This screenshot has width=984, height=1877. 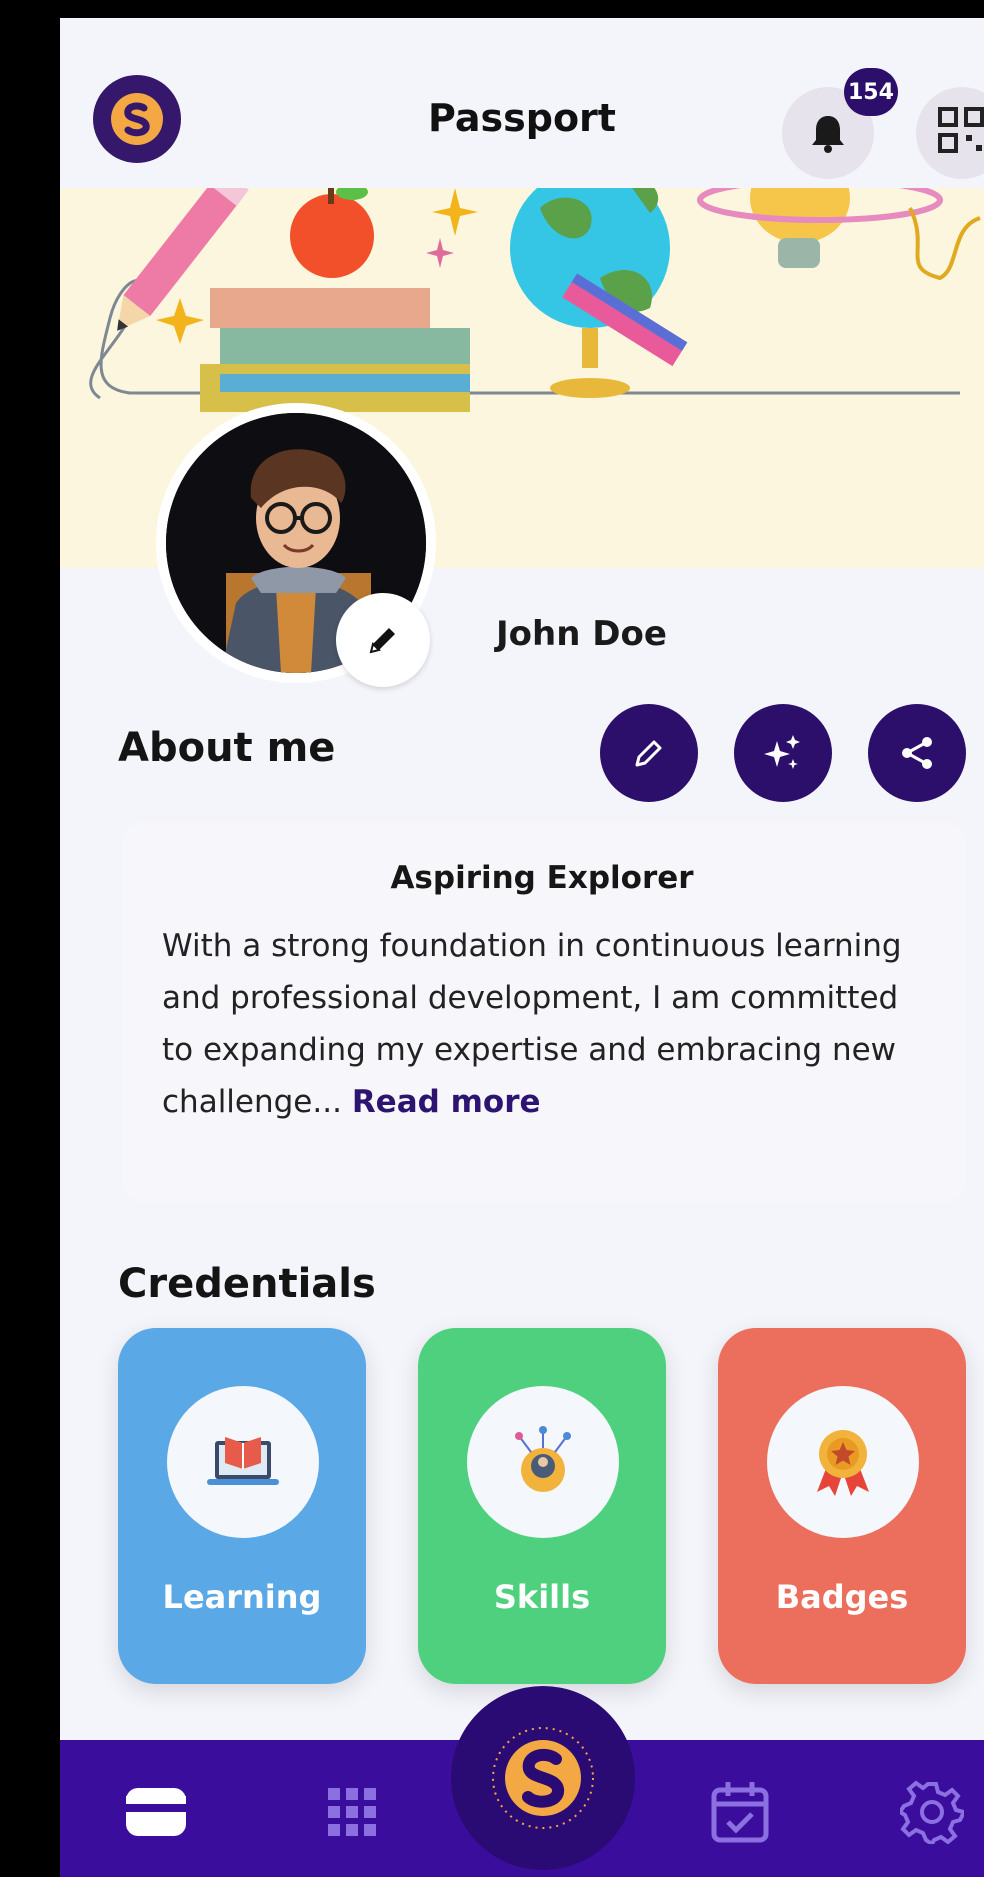 What do you see at coordinates (543, 1459) in the screenshot?
I see `gear-person-icon` at bounding box center [543, 1459].